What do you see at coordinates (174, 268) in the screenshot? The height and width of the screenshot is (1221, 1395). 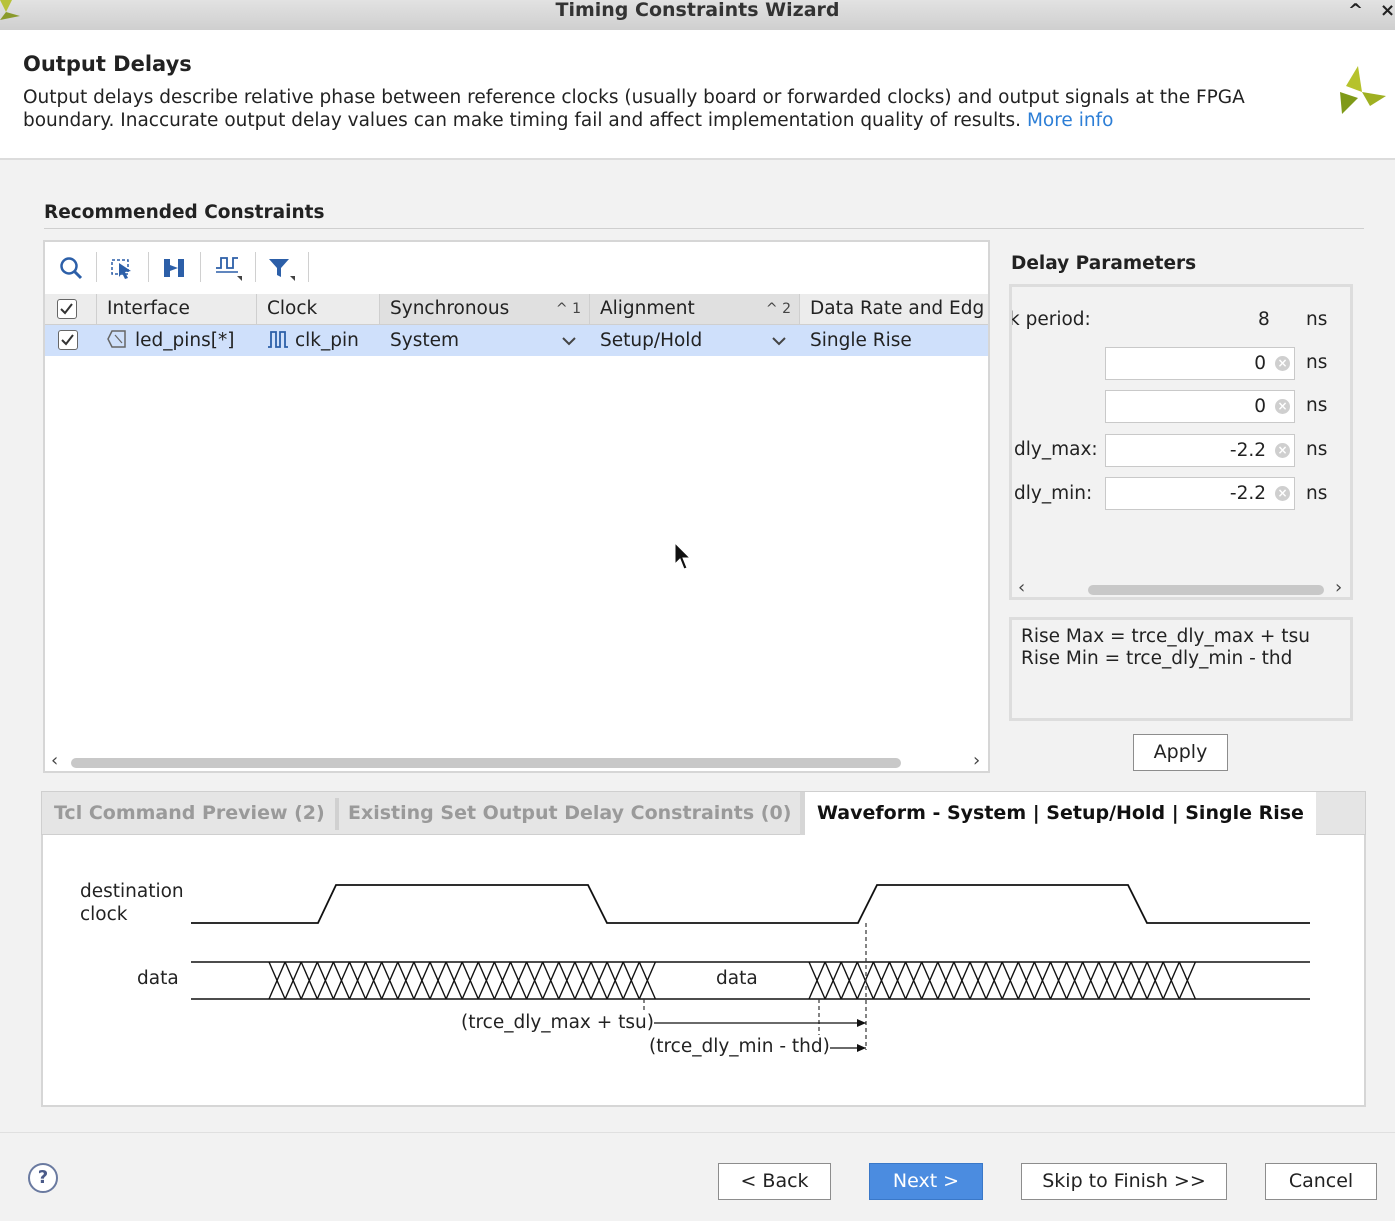 I see `expand-icon` at bounding box center [174, 268].